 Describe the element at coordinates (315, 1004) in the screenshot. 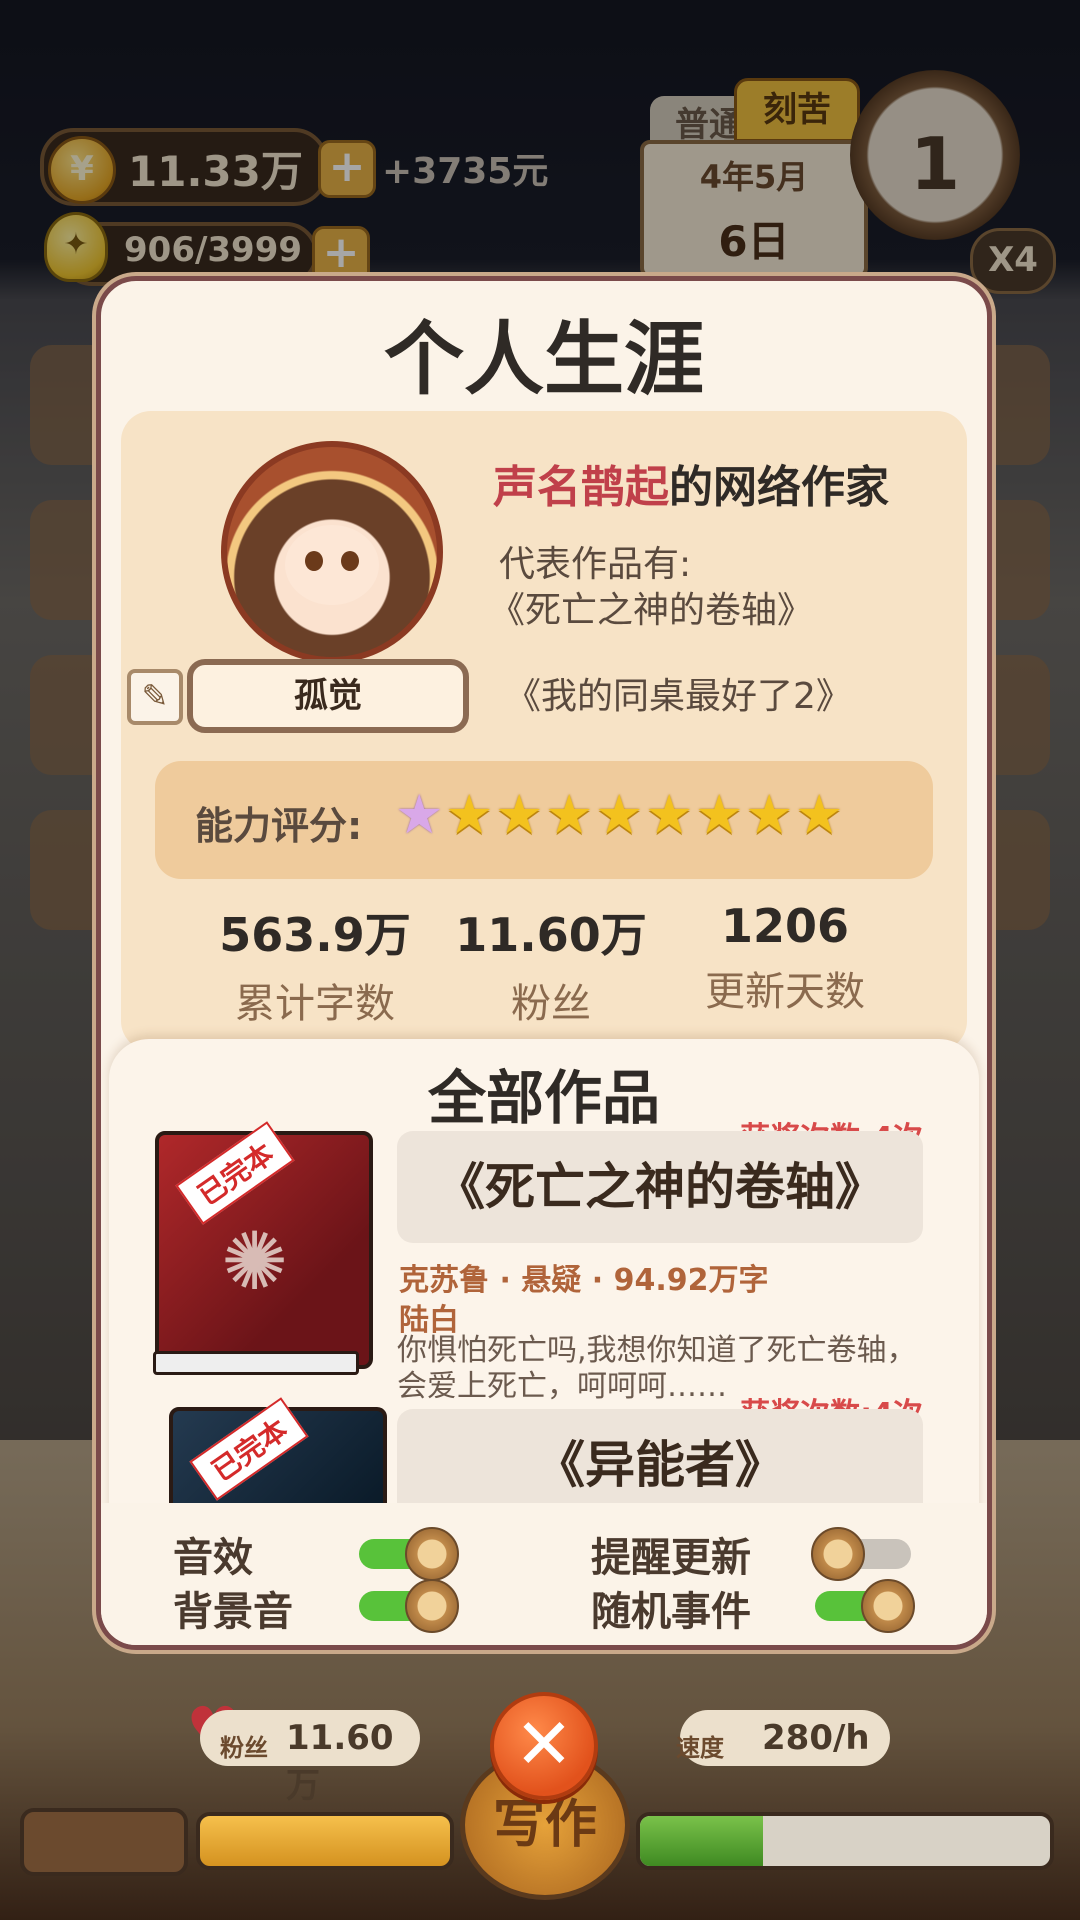

I see `stat-label: 累计字数` at that location.